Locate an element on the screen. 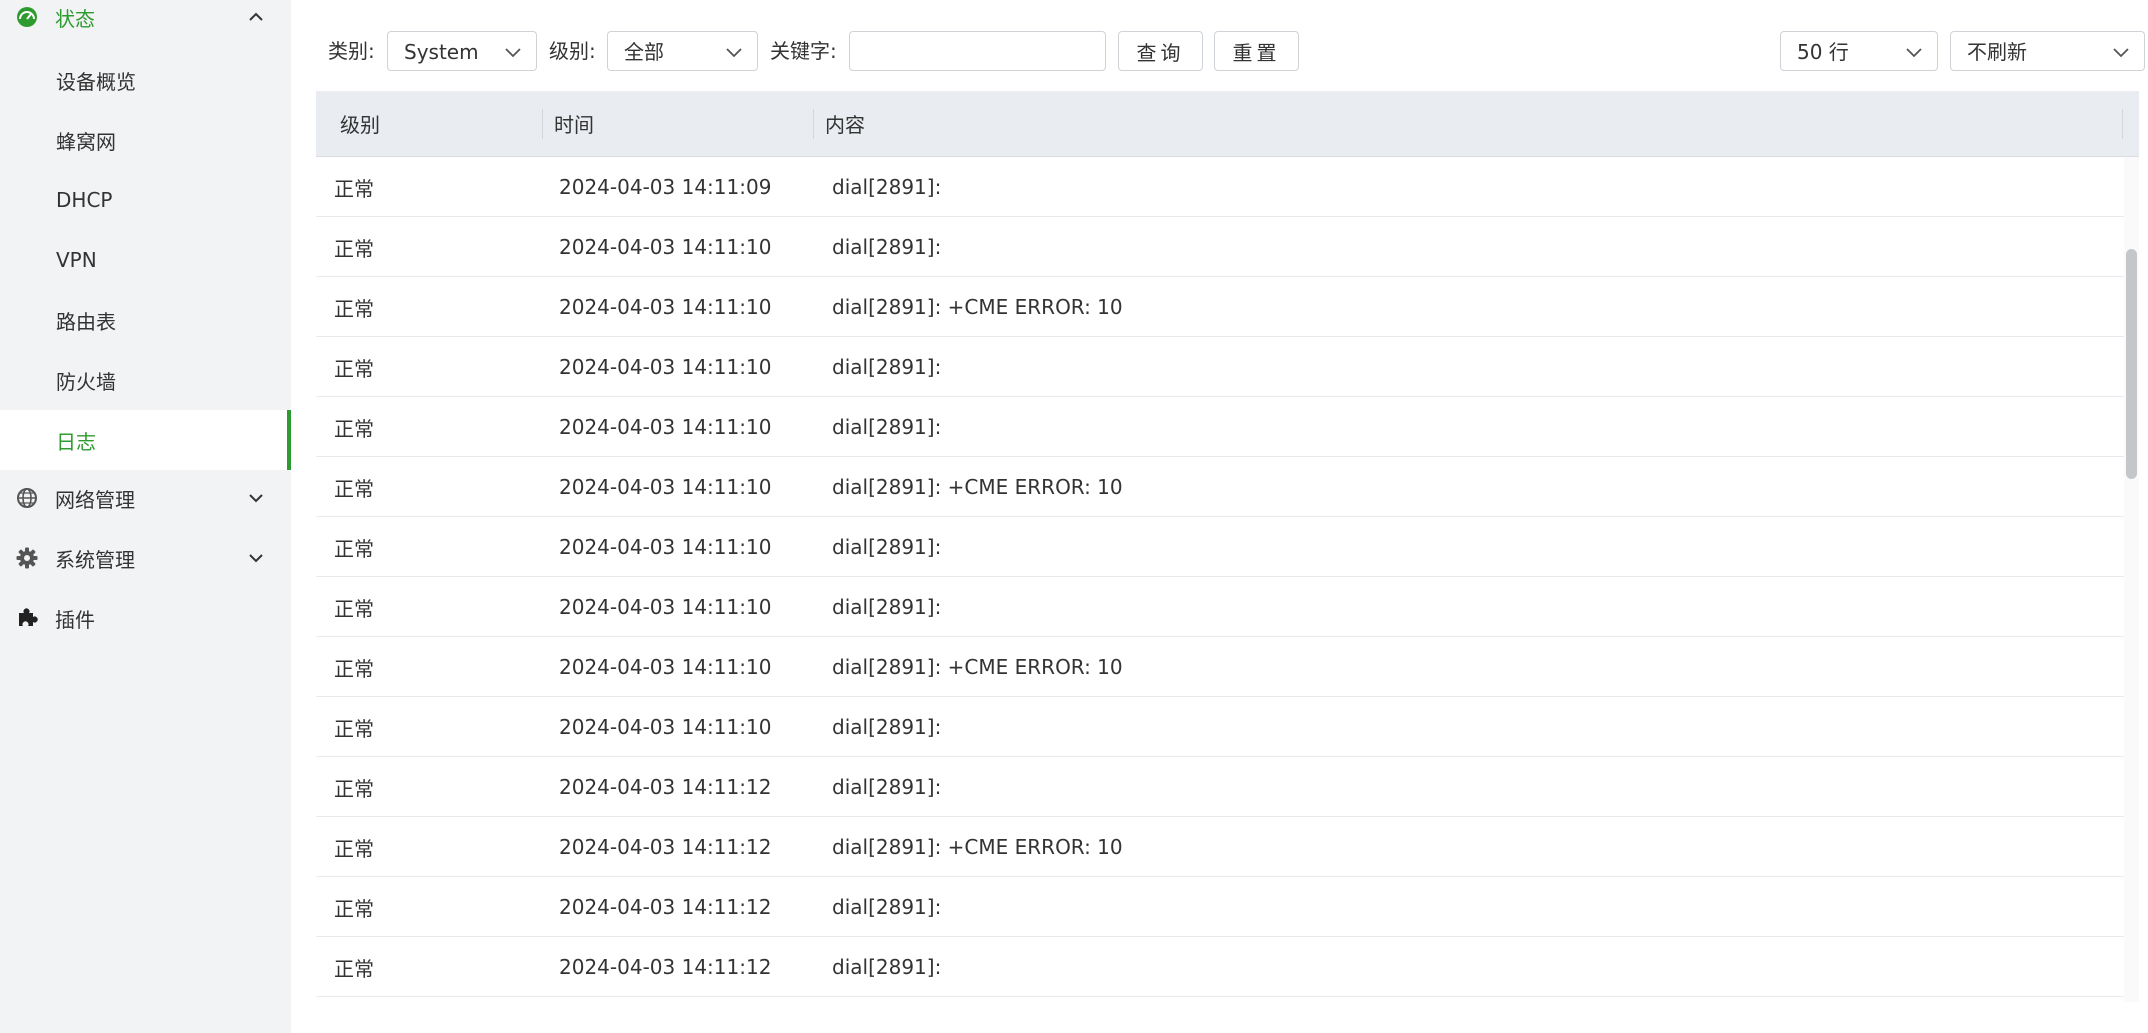  menu-status: 状态 is located at coordinates (145, 23).